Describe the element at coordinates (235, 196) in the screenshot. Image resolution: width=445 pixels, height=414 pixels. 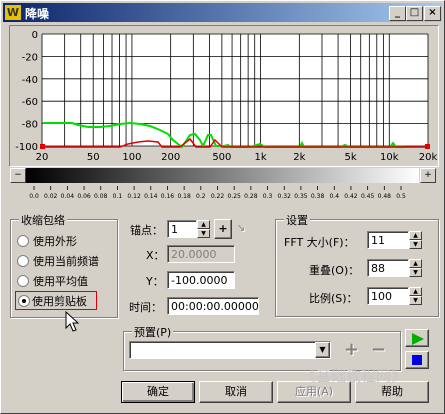
I see `ruler-label: 0.25` at that location.